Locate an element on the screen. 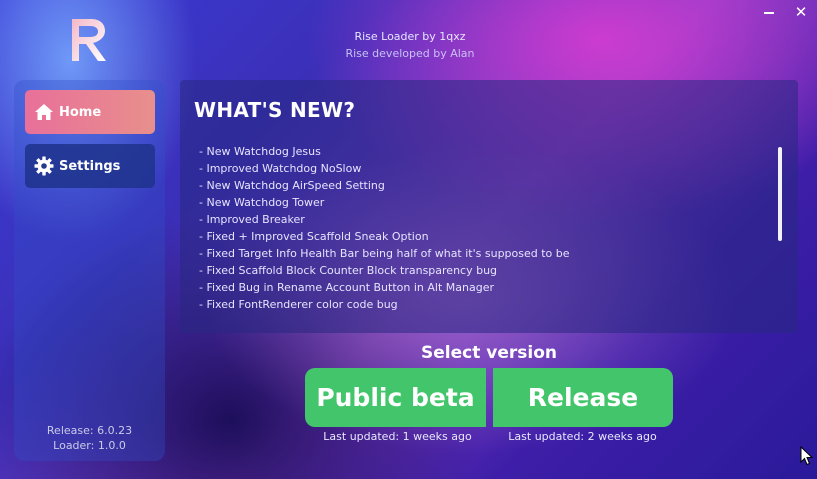 The width and height of the screenshot is (817, 479). mouse-cursor-icon is located at coordinates (806, 456).